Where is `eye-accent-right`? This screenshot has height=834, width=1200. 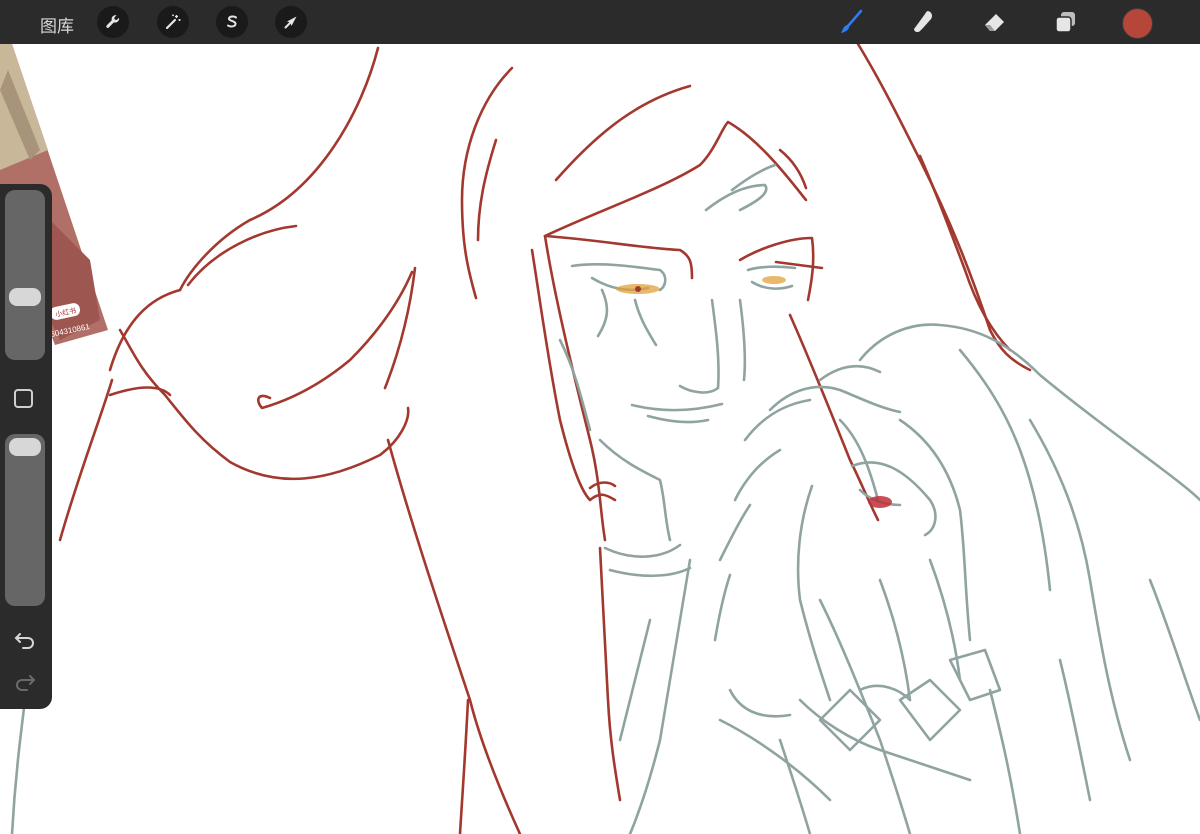 eye-accent-right is located at coordinates (774, 280).